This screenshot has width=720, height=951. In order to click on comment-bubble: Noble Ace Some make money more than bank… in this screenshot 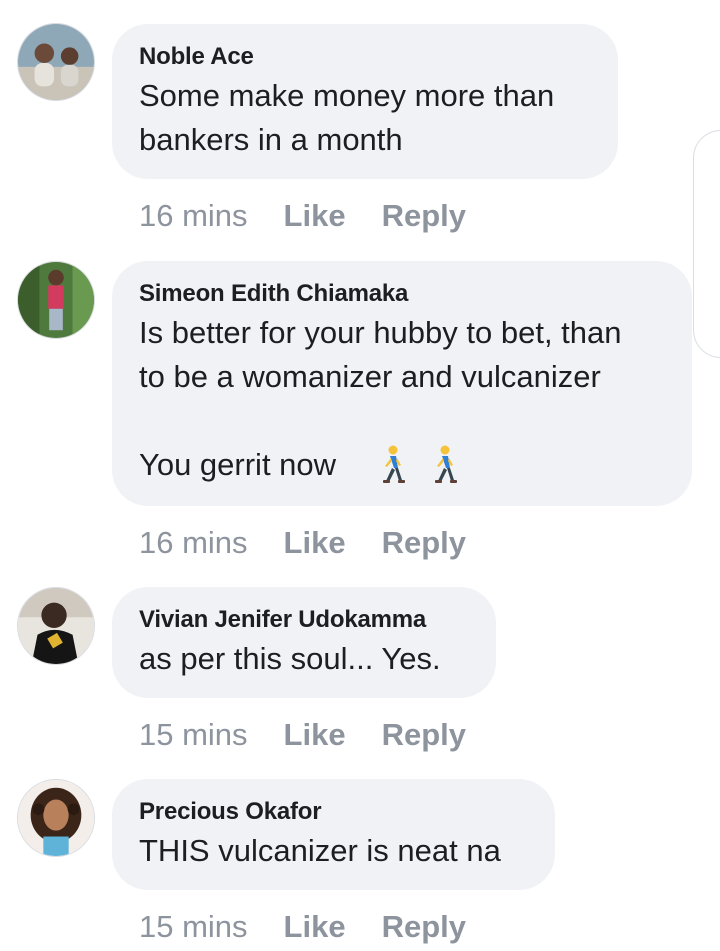, I will do `click(365, 101)`.